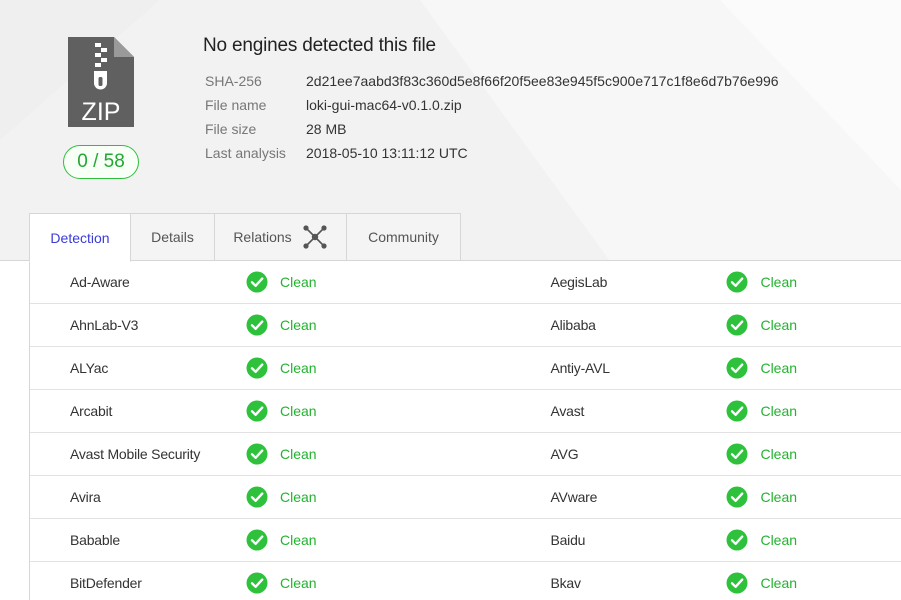 This screenshot has height=600, width=901. I want to click on engine-name: Baidu, so click(568, 540).